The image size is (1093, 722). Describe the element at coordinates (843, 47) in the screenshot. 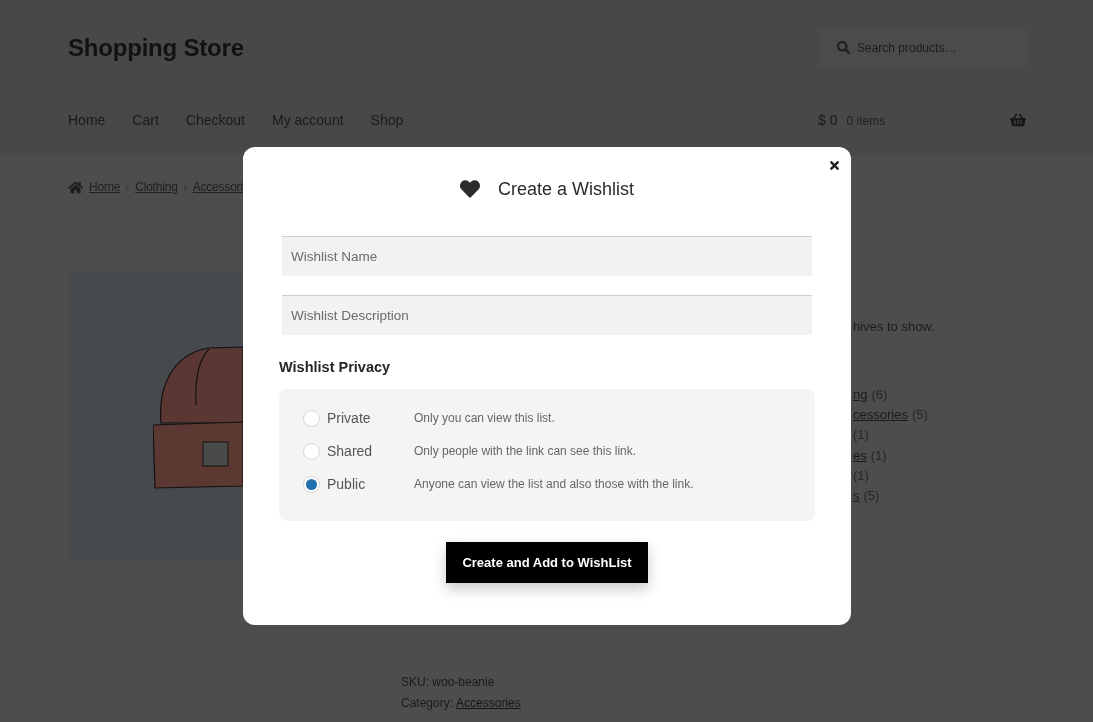

I see `search-icon` at that location.